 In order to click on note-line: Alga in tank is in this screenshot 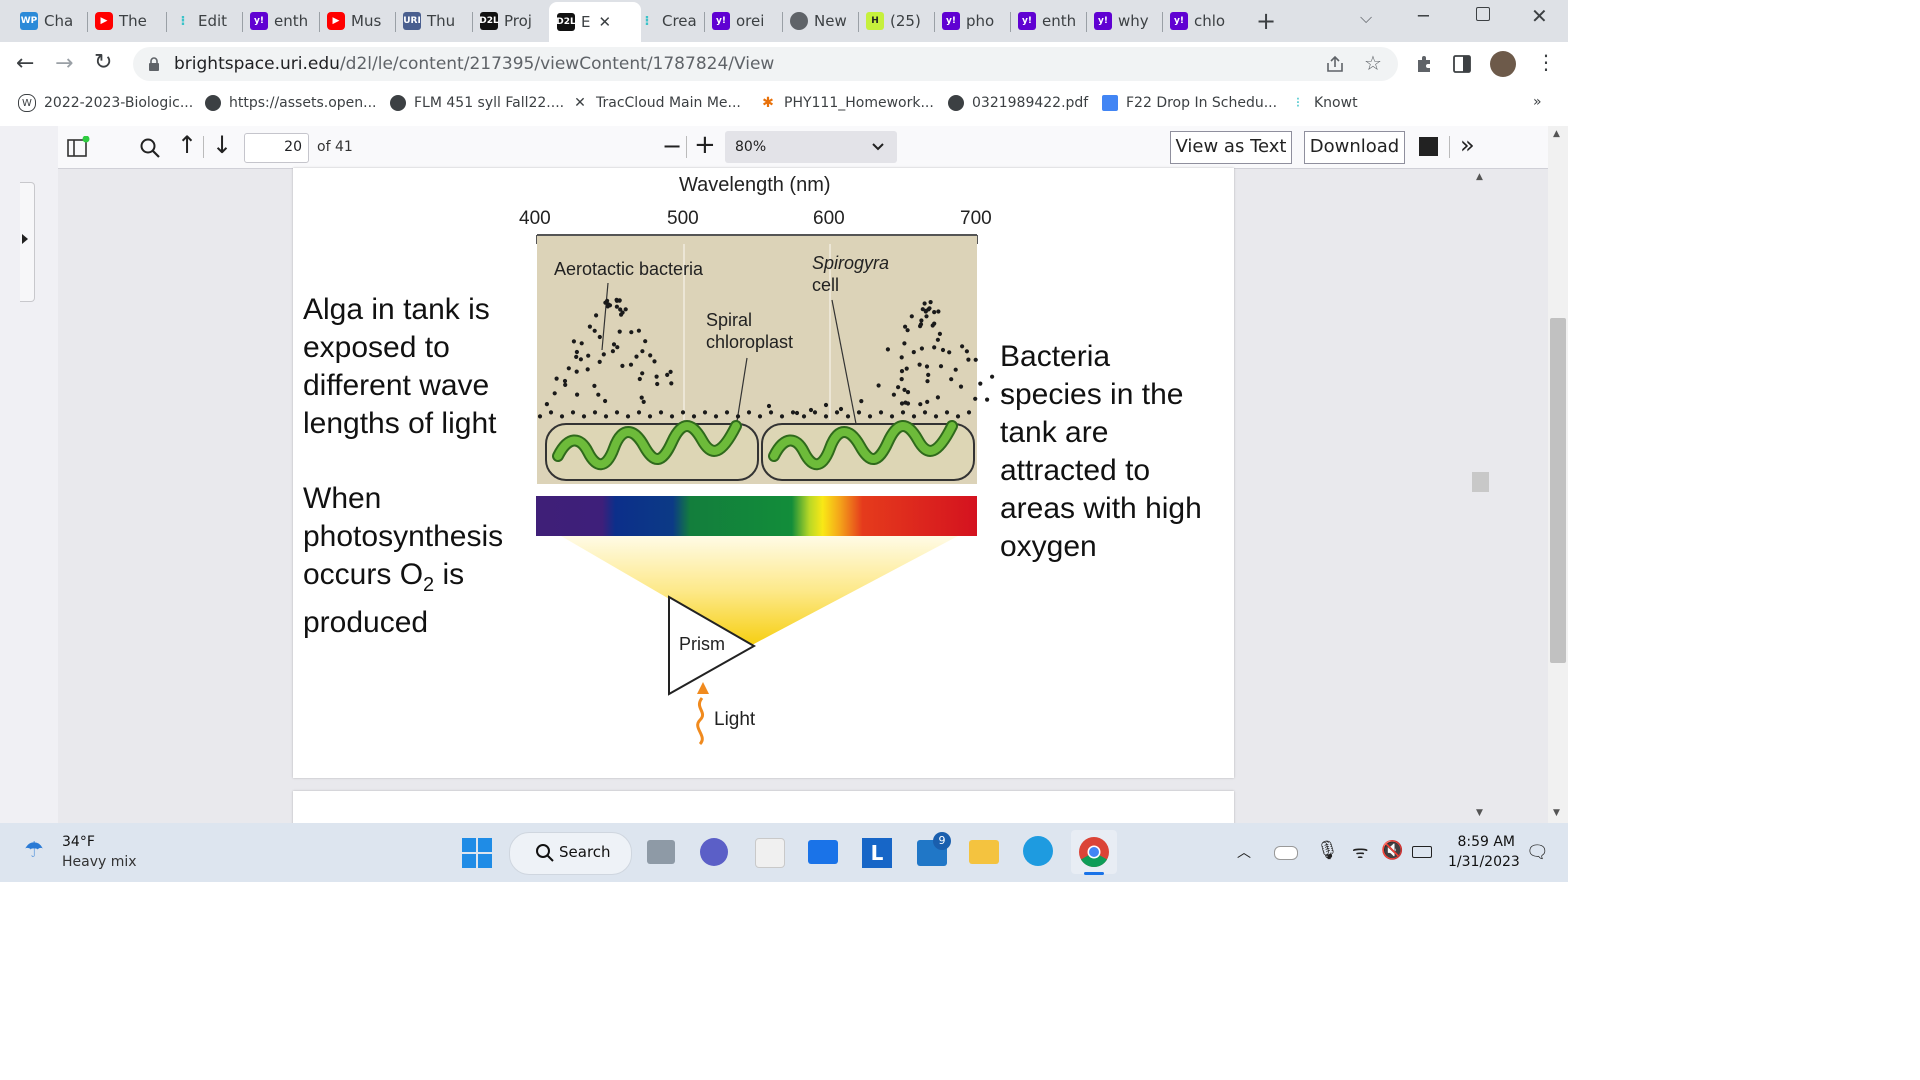, I will do `click(396, 309)`.